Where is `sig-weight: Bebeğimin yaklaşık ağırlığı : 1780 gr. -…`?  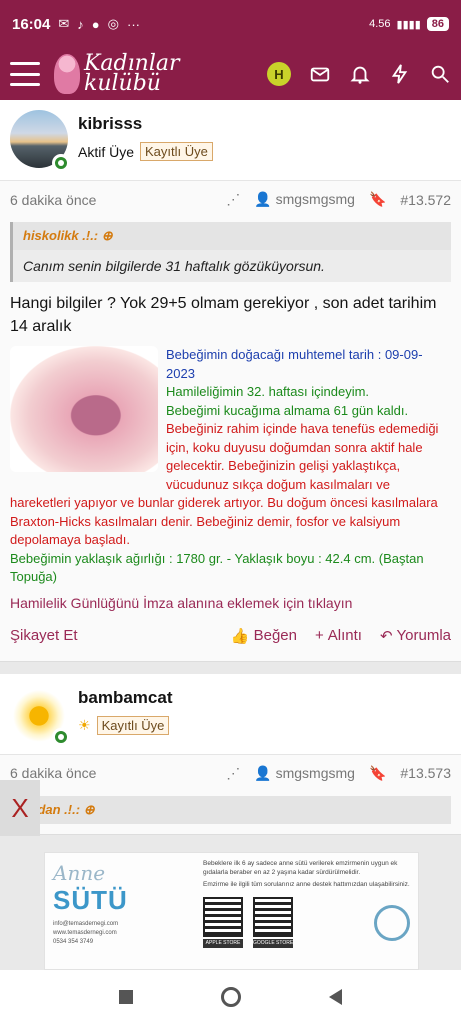 sig-weight: Bebeğimin yaklaşık ağırlığı : 1780 gr. -… is located at coordinates (217, 567).